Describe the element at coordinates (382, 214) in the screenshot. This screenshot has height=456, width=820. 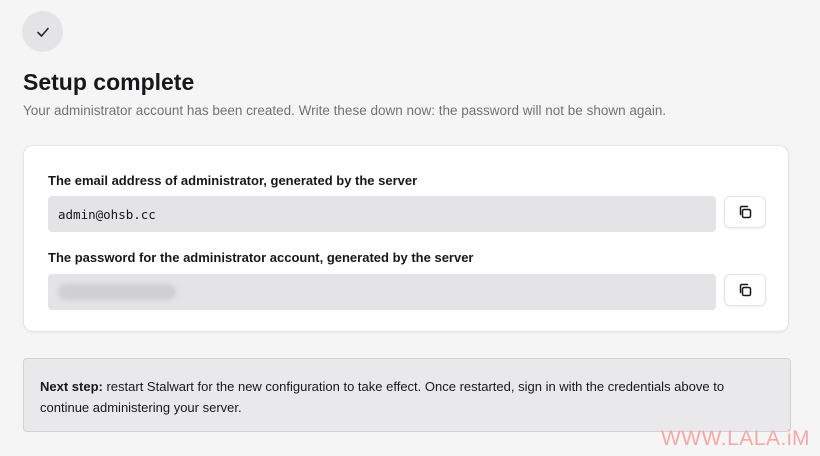
I see `email-field: admin@ohsb.cc` at that location.